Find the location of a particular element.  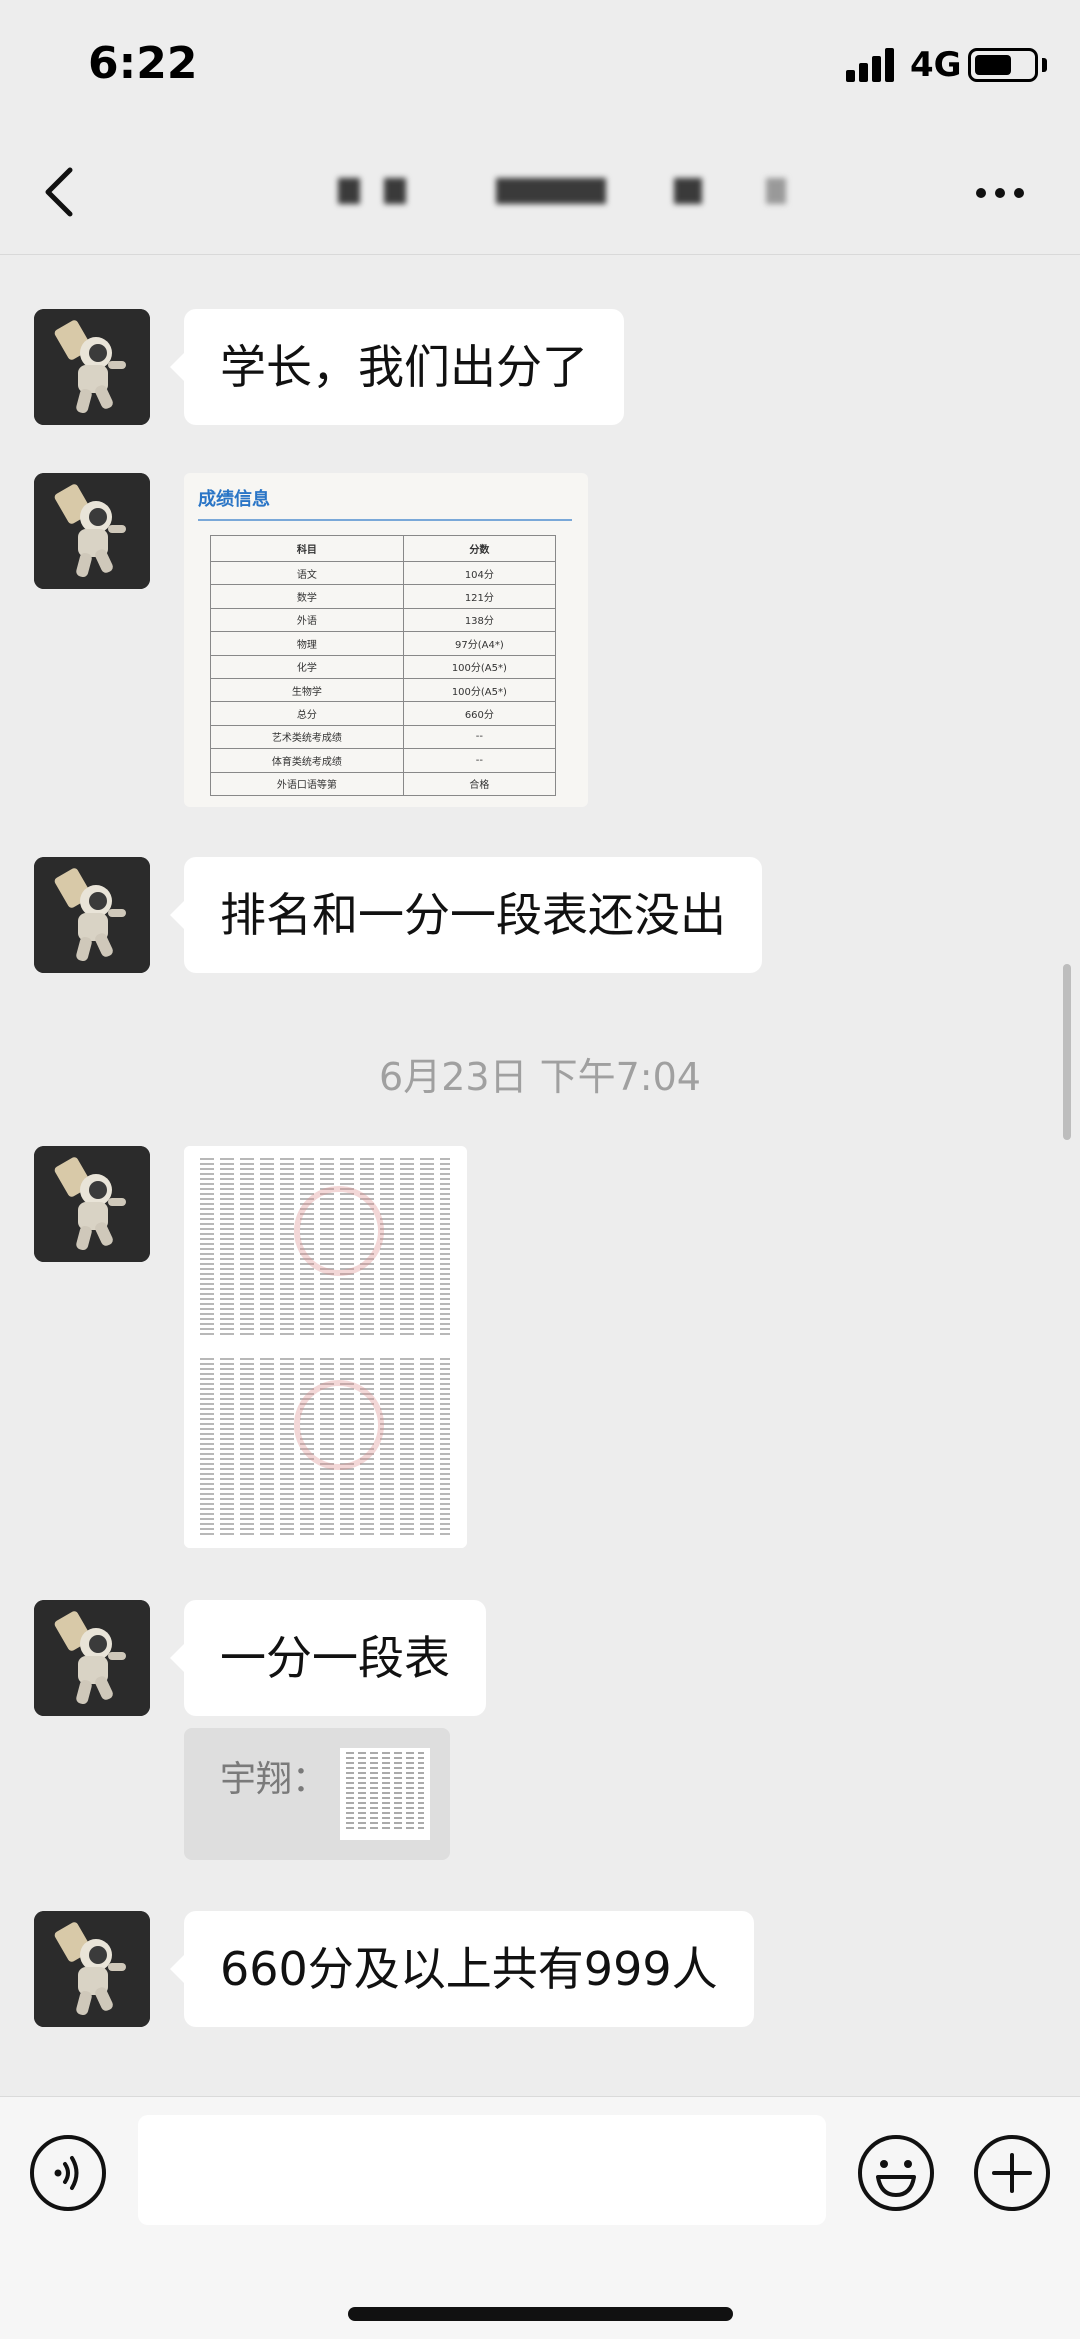

scrollbar is located at coordinates (1067, 1052).